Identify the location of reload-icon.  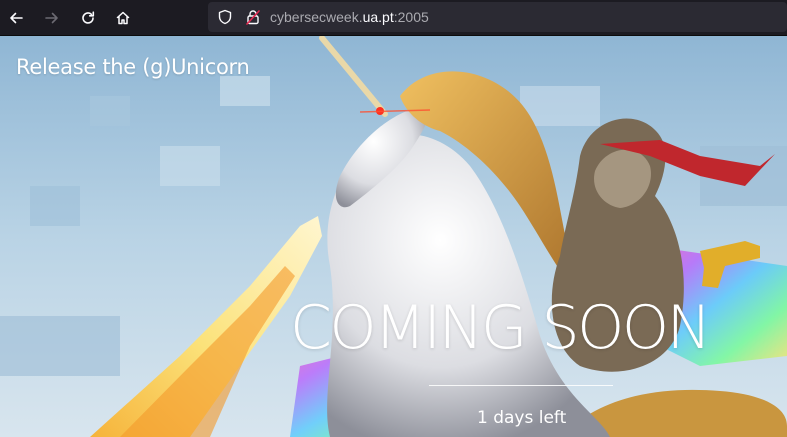
(88, 17).